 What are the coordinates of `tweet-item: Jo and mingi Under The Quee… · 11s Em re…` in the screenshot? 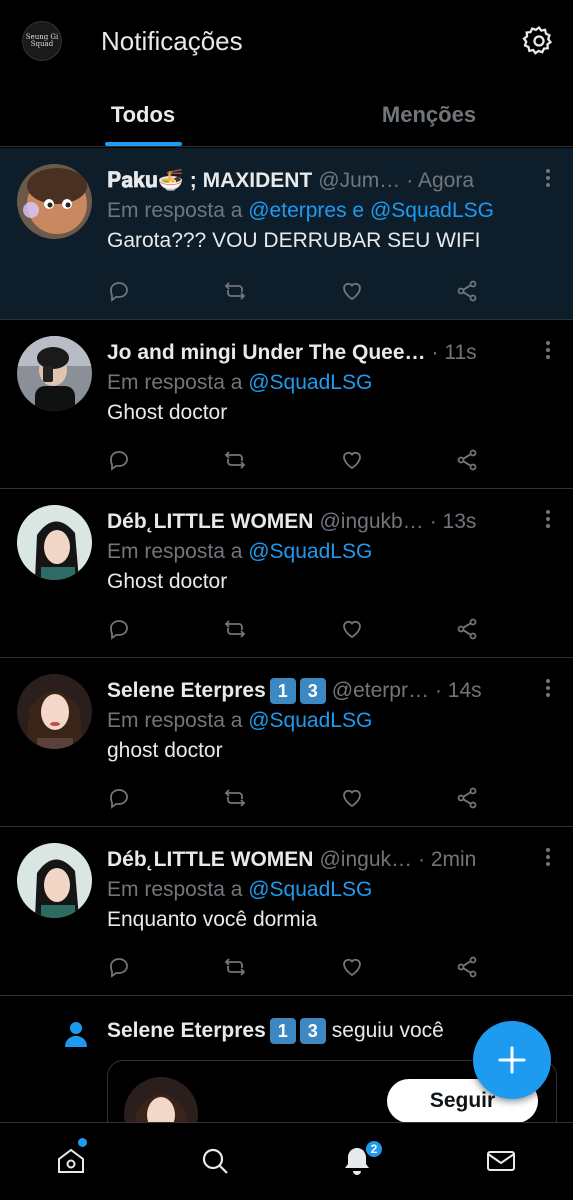 It's located at (286, 404).